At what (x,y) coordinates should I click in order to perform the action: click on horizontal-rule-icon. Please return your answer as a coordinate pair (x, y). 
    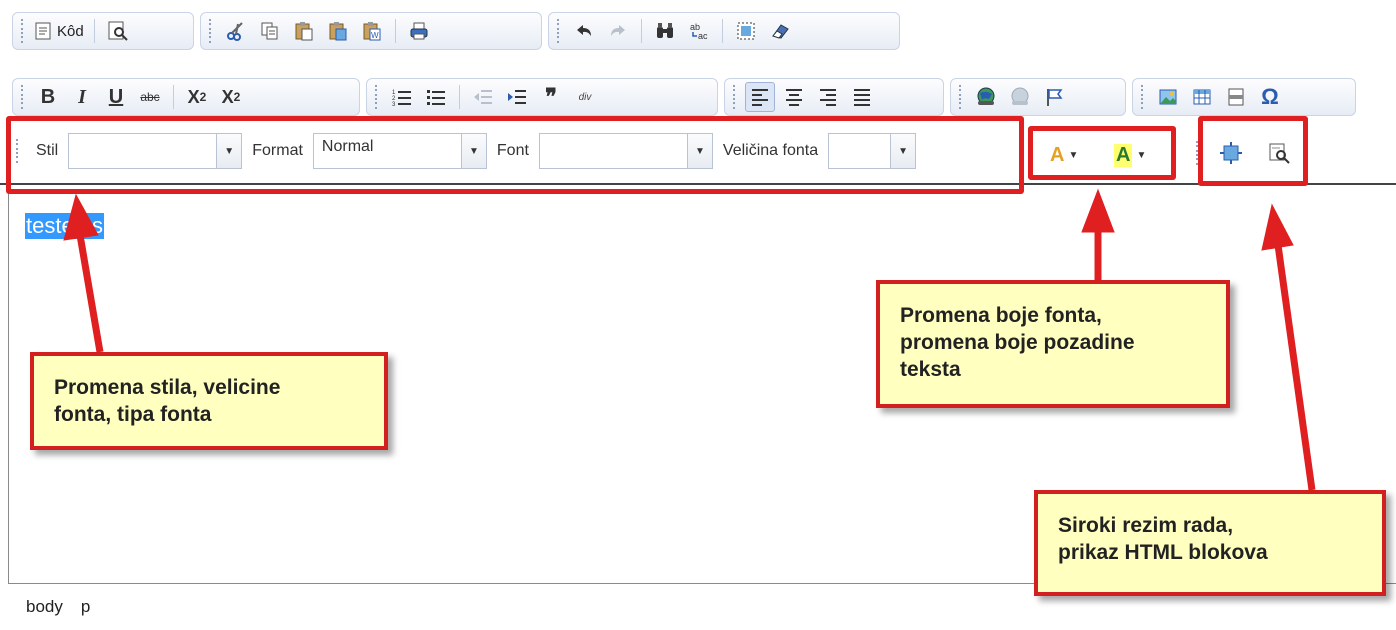
    Looking at the image, I should click on (1236, 97).